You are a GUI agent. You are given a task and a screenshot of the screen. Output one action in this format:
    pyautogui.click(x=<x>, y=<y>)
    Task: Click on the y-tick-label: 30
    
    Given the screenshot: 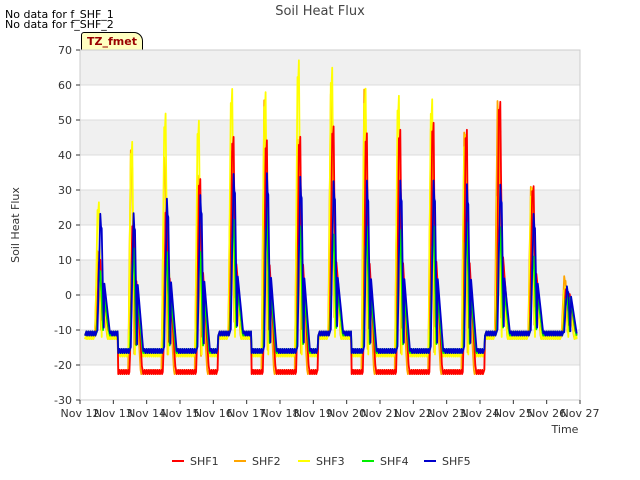 What is the action you would take?
    pyautogui.click(x=65, y=190)
    